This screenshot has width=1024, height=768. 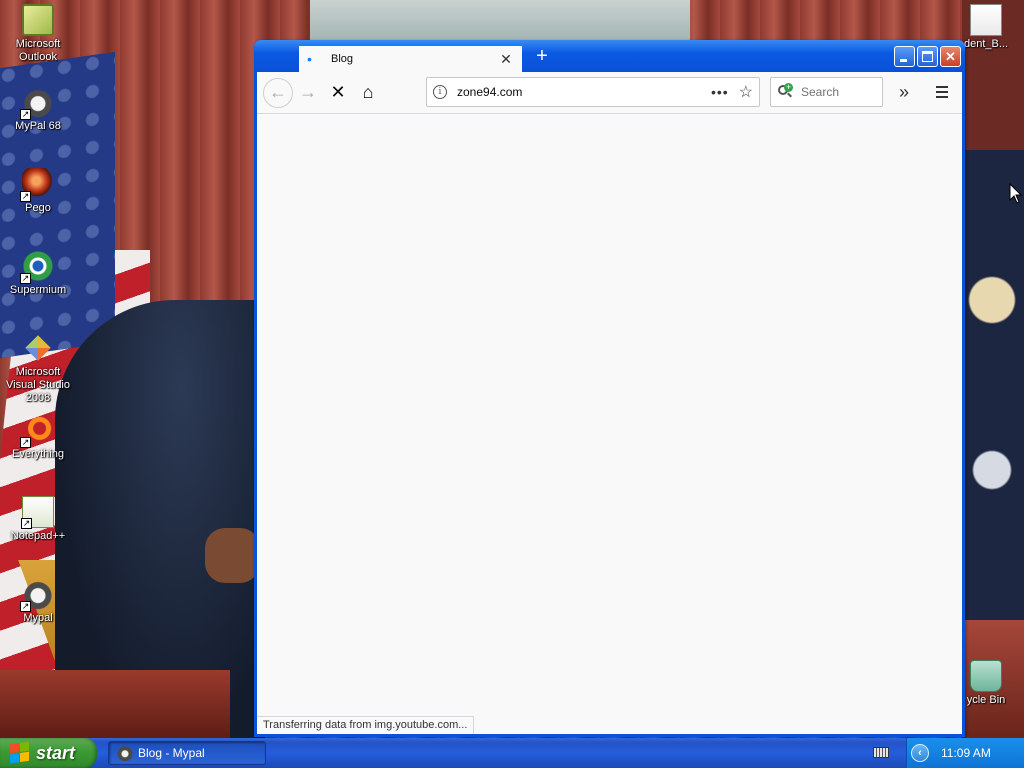 What do you see at coordinates (820, 92) in the screenshot?
I see `search-input: Search` at bounding box center [820, 92].